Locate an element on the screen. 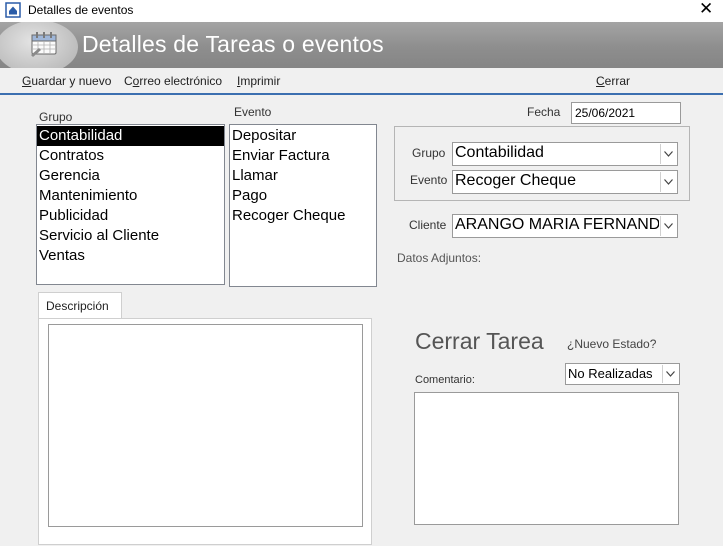 This screenshot has height=546, width=723. evento-list-item: Llamar is located at coordinates (303, 176).